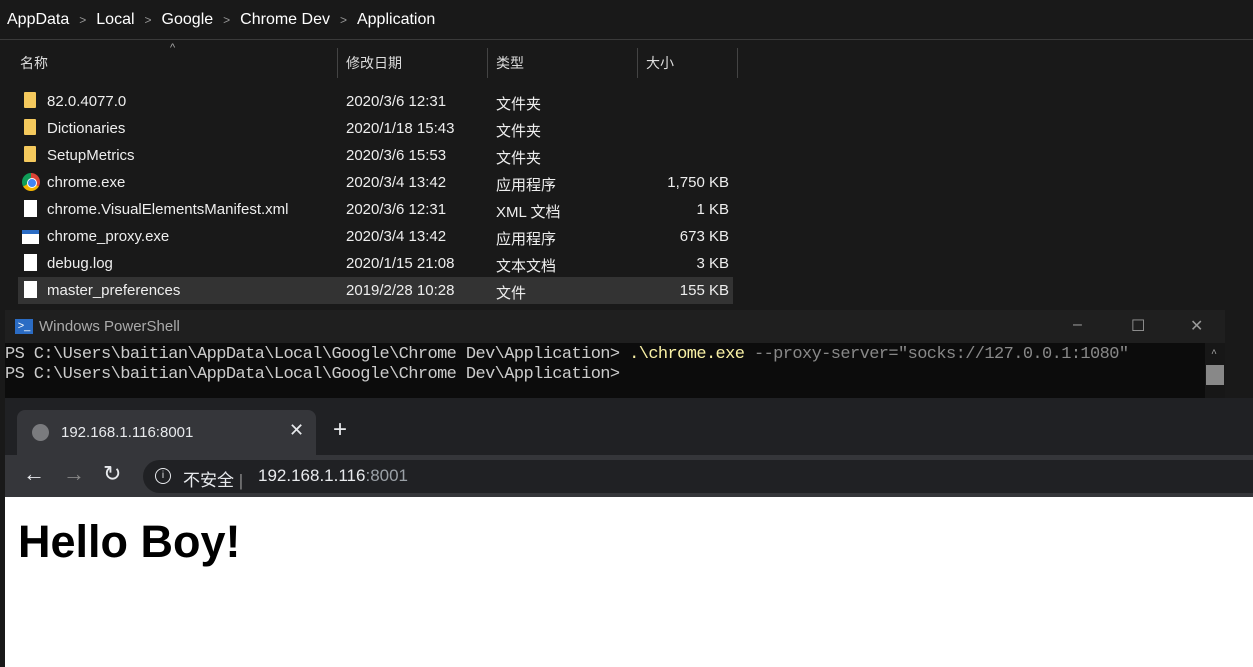 The width and height of the screenshot is (1253, 667). What do you see at coordinates (175, 63) in the screenshot?
I see `column-name: 名称` at bounding box center [175, 63].